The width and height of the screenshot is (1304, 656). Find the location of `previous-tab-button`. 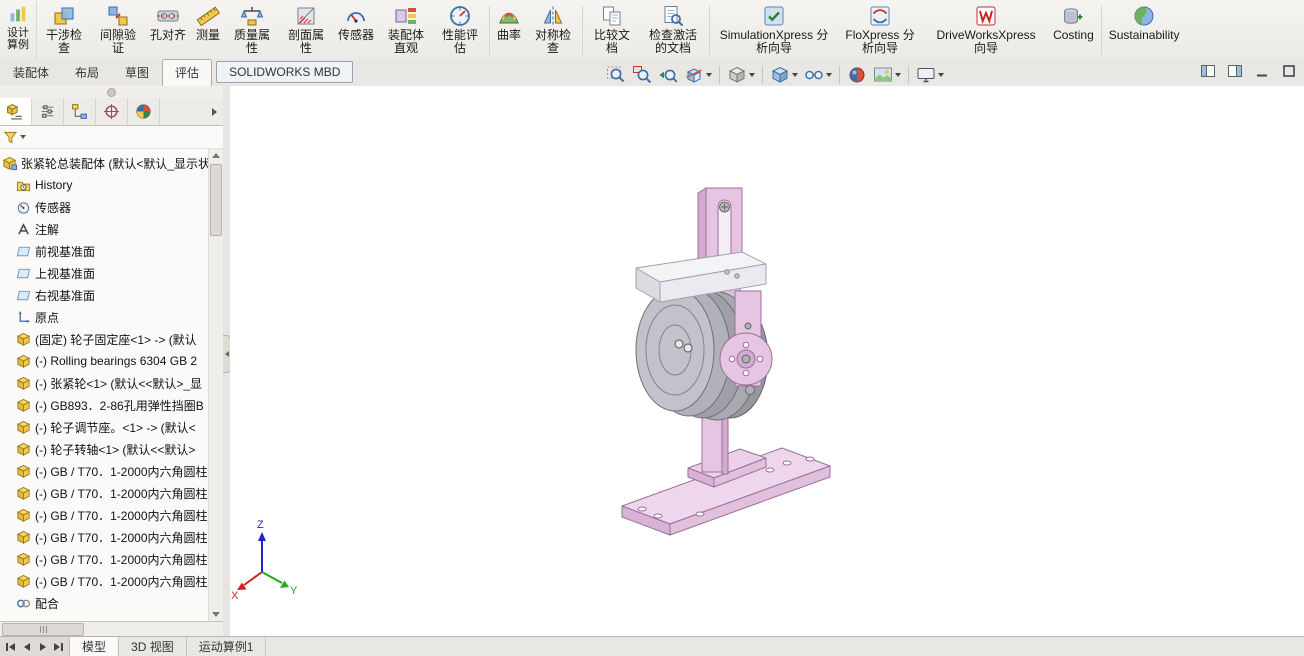

previous-tab-button is located at coordinates (26, 646).